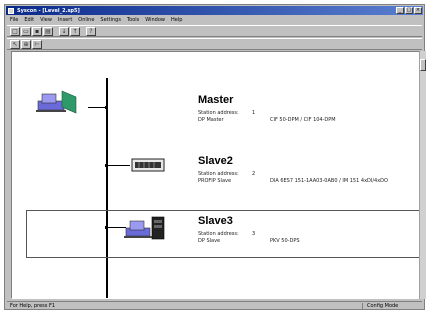 The image size is (429, 313). I want to click on vertical-scrollbar, so click(422, 175).